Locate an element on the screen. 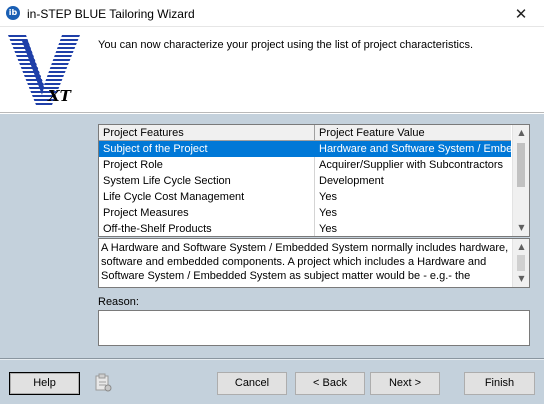 This screenshot has height=404, width=544. vxt-logo: XT is located at coordinates (44, 70).